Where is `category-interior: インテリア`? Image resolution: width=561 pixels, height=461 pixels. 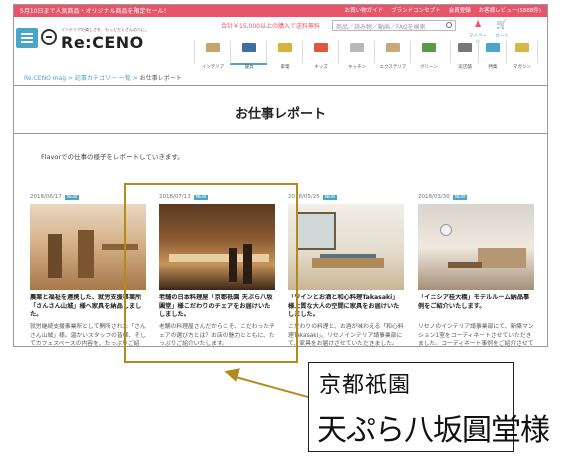 category-interior: インテリア is located at coordinates (212, 55).